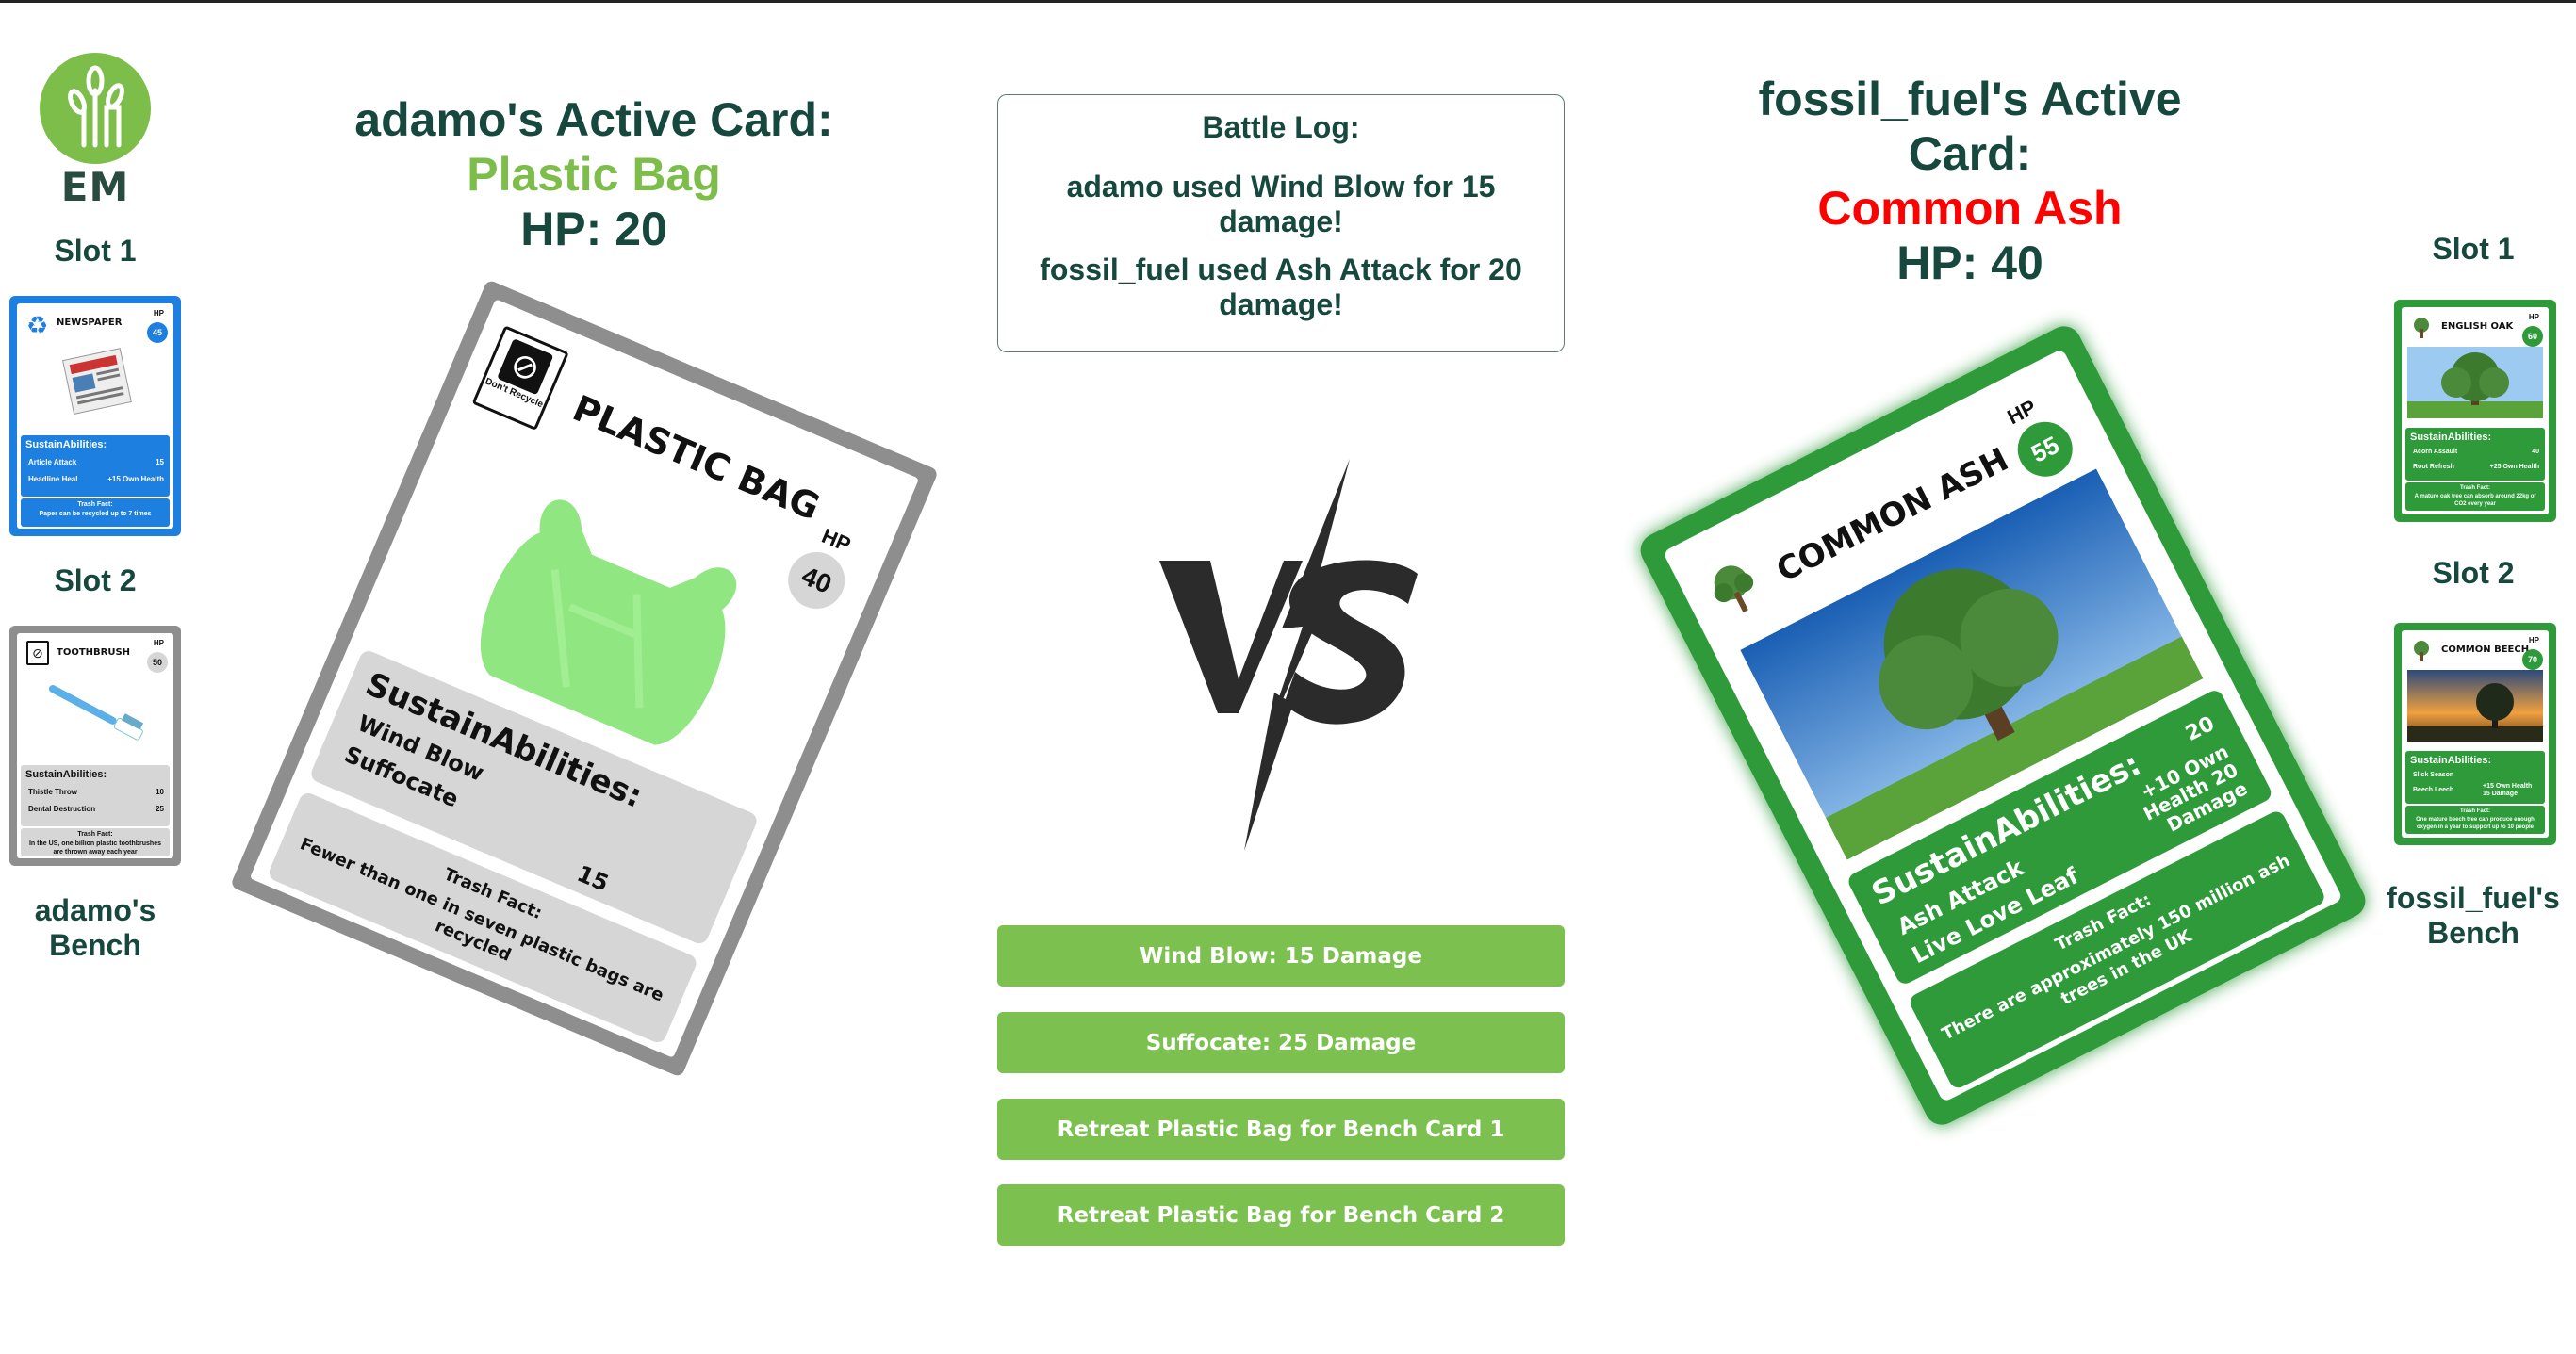 This screenshot has height=1354, width=2576. What do you see at coordinates (1969, 263) in the screenshot?
I see `opponent-active-hp: HP: 40` at bounding box center [1969, 263].